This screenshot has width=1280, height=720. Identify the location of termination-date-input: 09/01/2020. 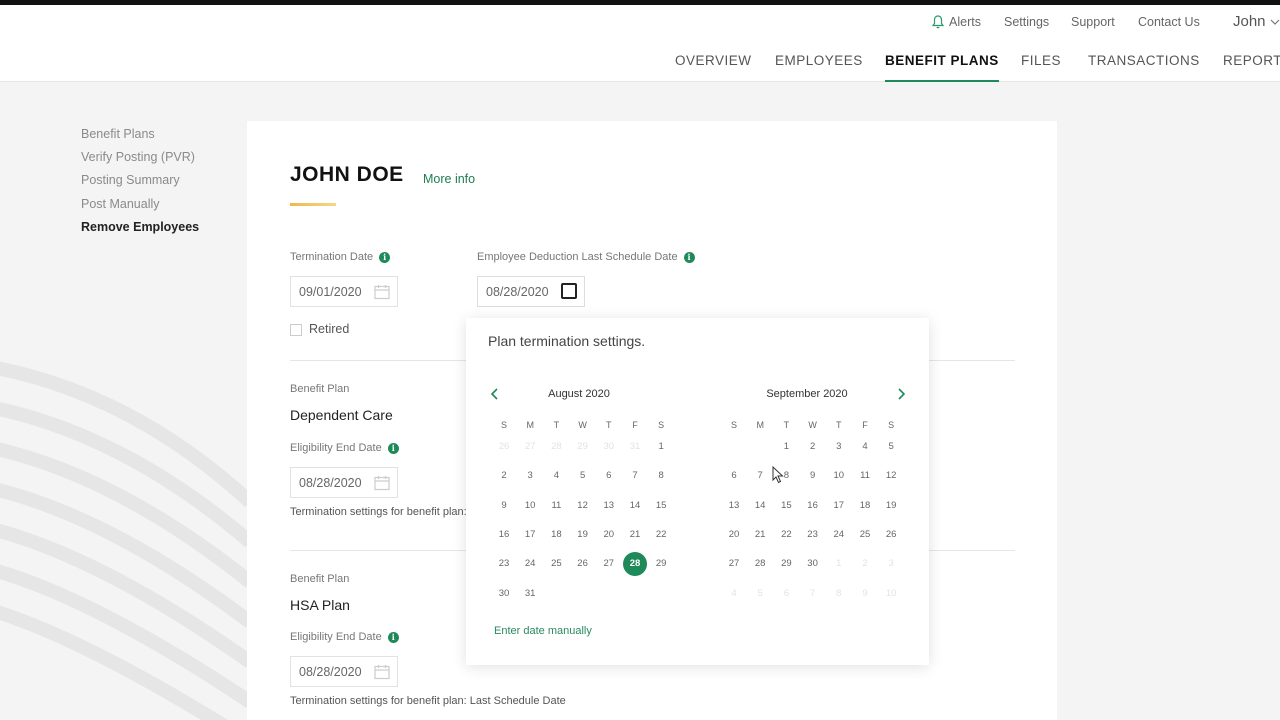
(344, 291).